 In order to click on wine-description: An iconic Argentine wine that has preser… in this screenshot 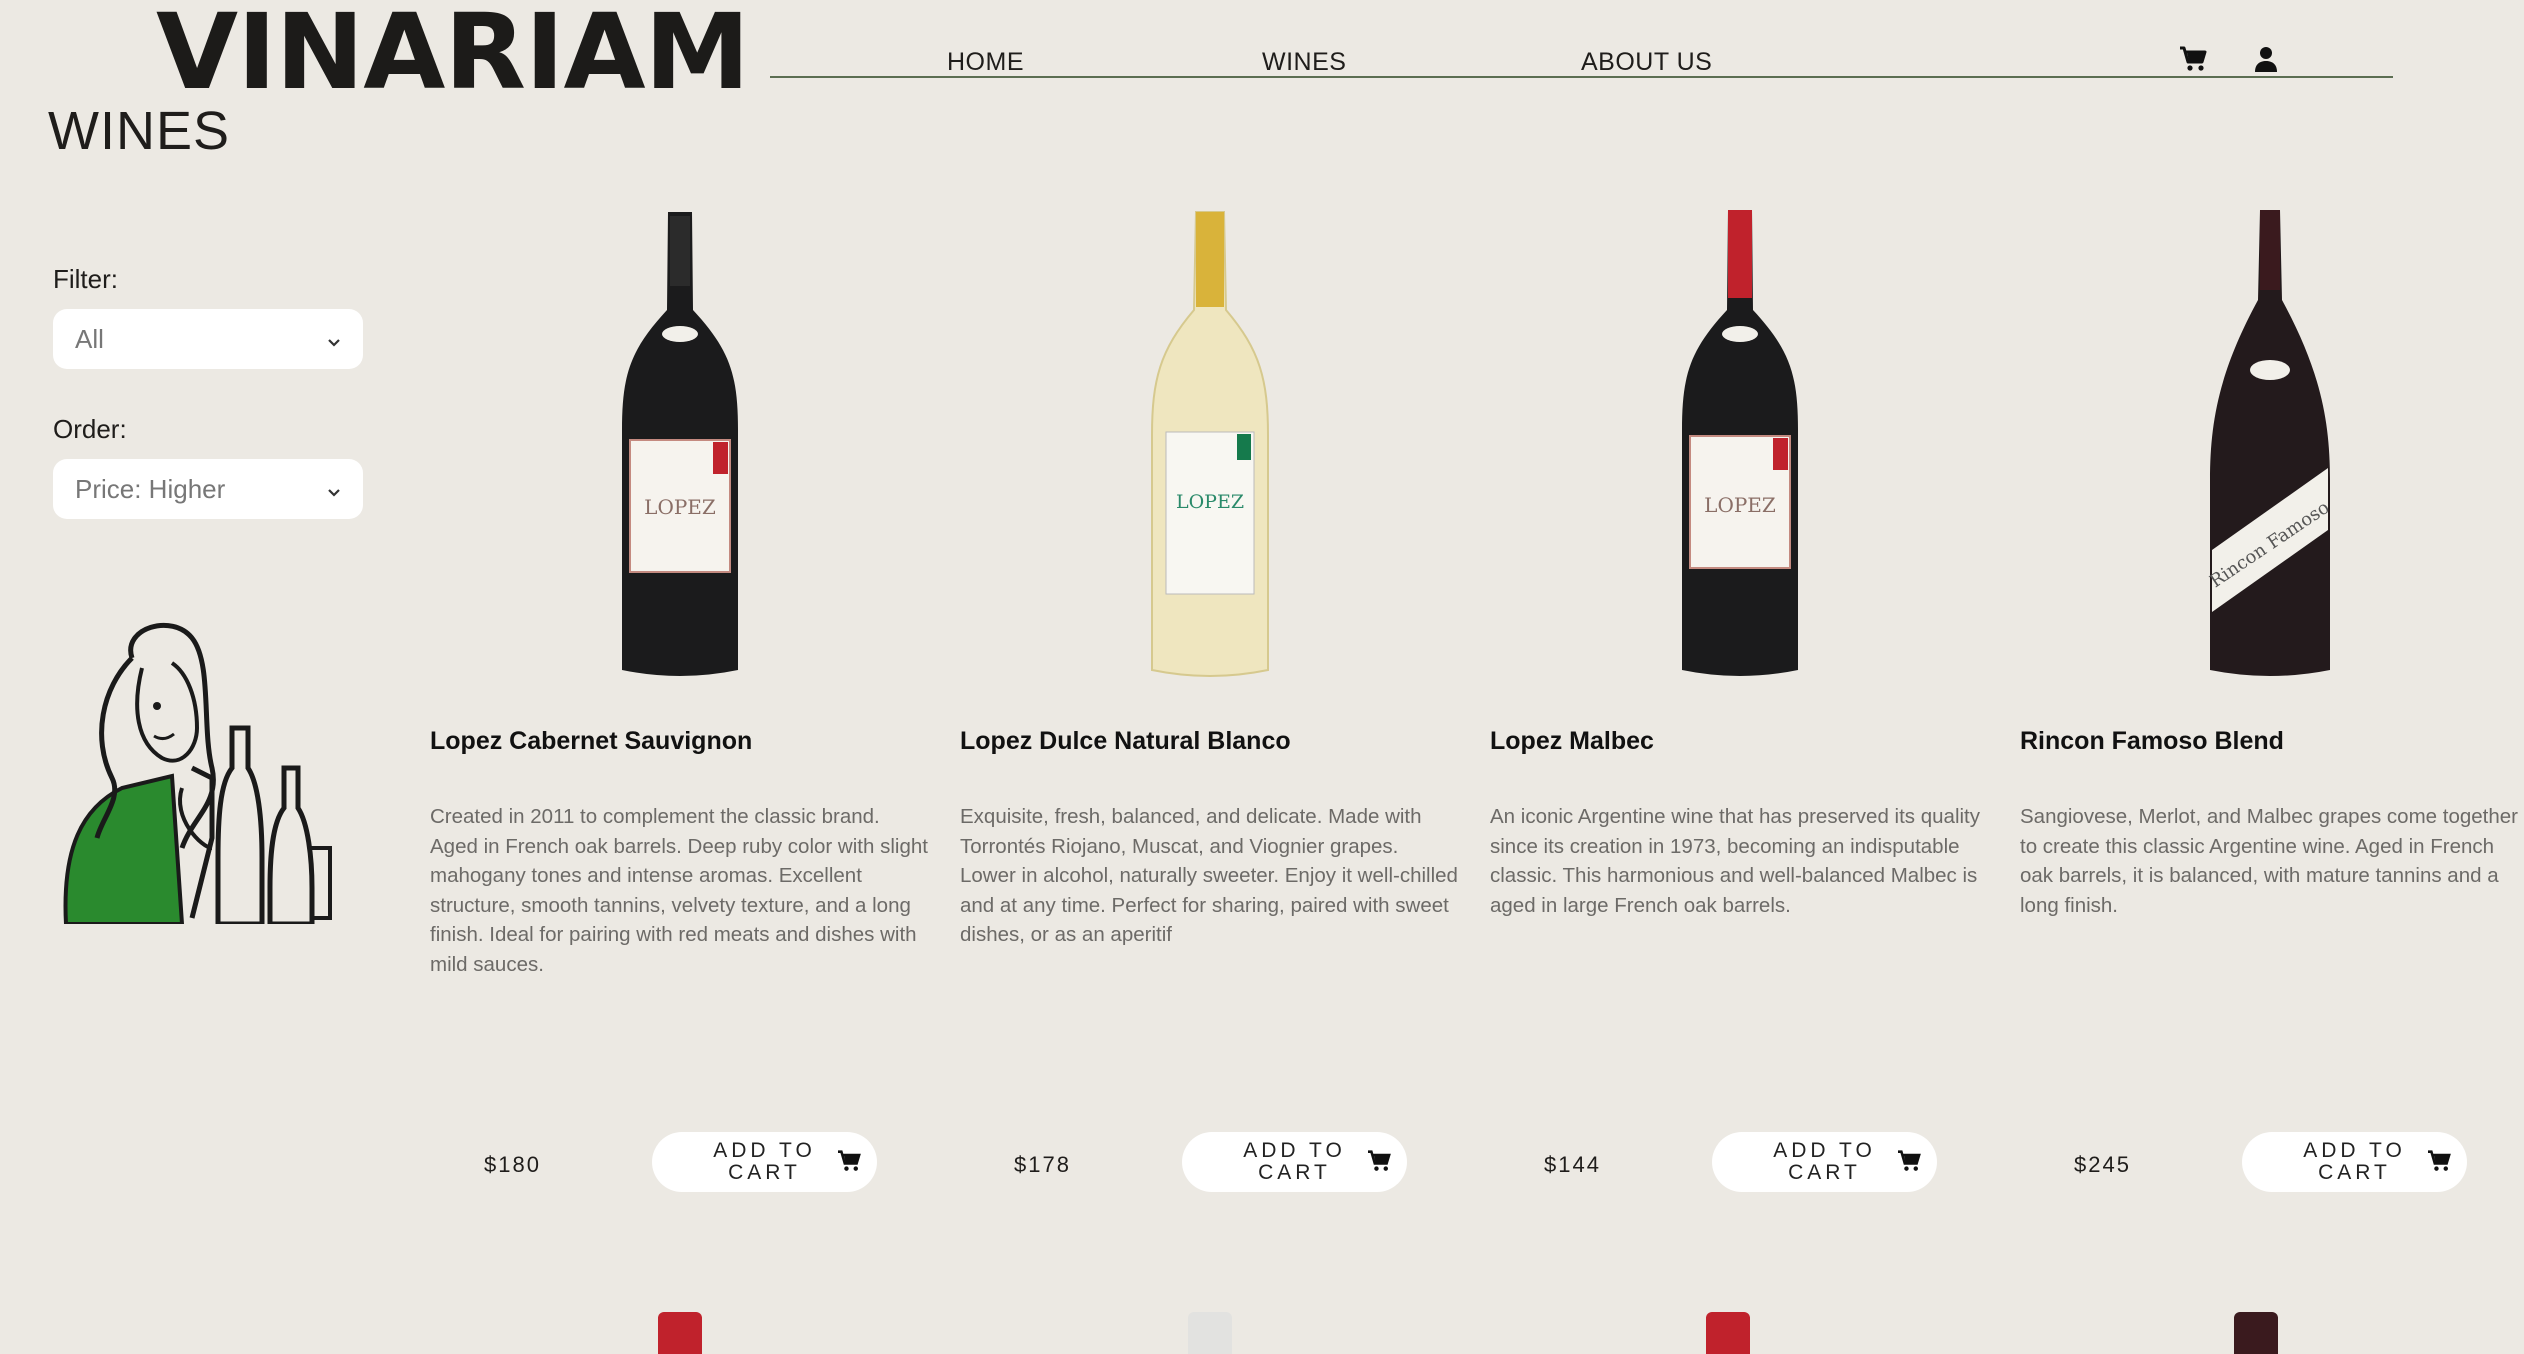, I will do `click(1735, 861)`.